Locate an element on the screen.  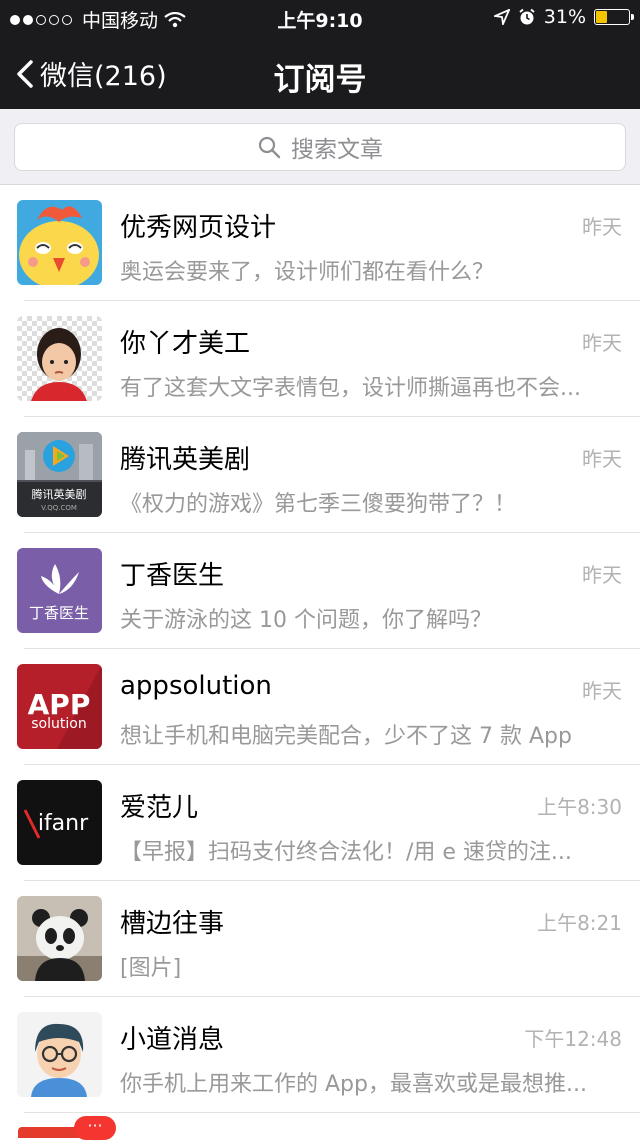
list-item: 优秀网页设计 昨天 奥运会要来了，设计师们都在看什么？ is located at coordinates (320, 243).